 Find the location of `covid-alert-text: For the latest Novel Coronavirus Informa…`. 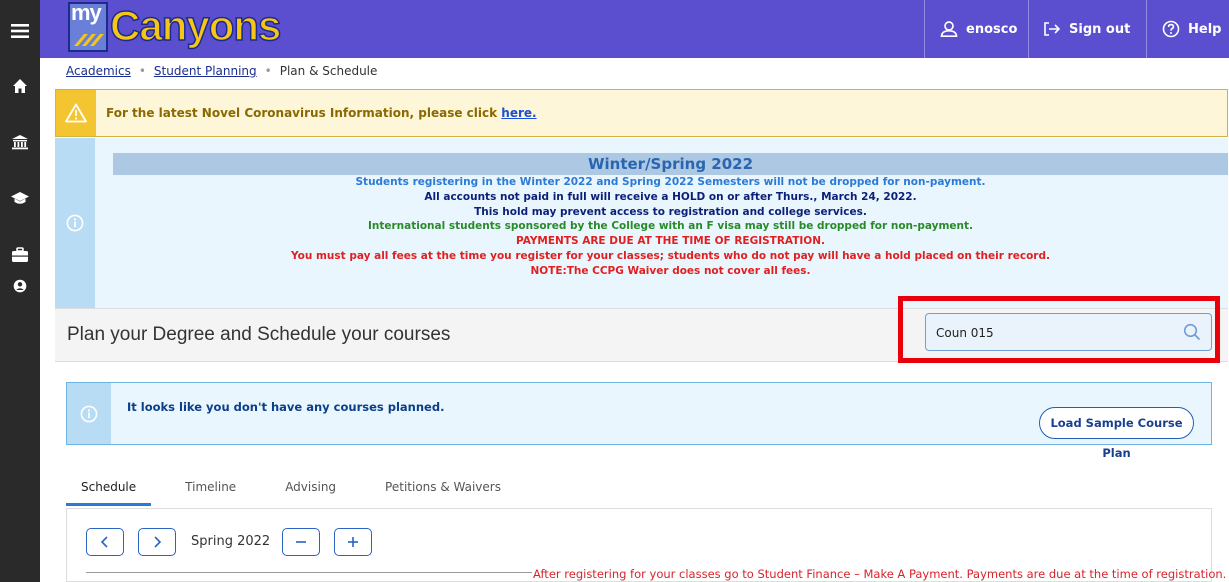

covid-alert-text: For the latest Novel Coronavirus Informa… is located at coordinates (321, 113).